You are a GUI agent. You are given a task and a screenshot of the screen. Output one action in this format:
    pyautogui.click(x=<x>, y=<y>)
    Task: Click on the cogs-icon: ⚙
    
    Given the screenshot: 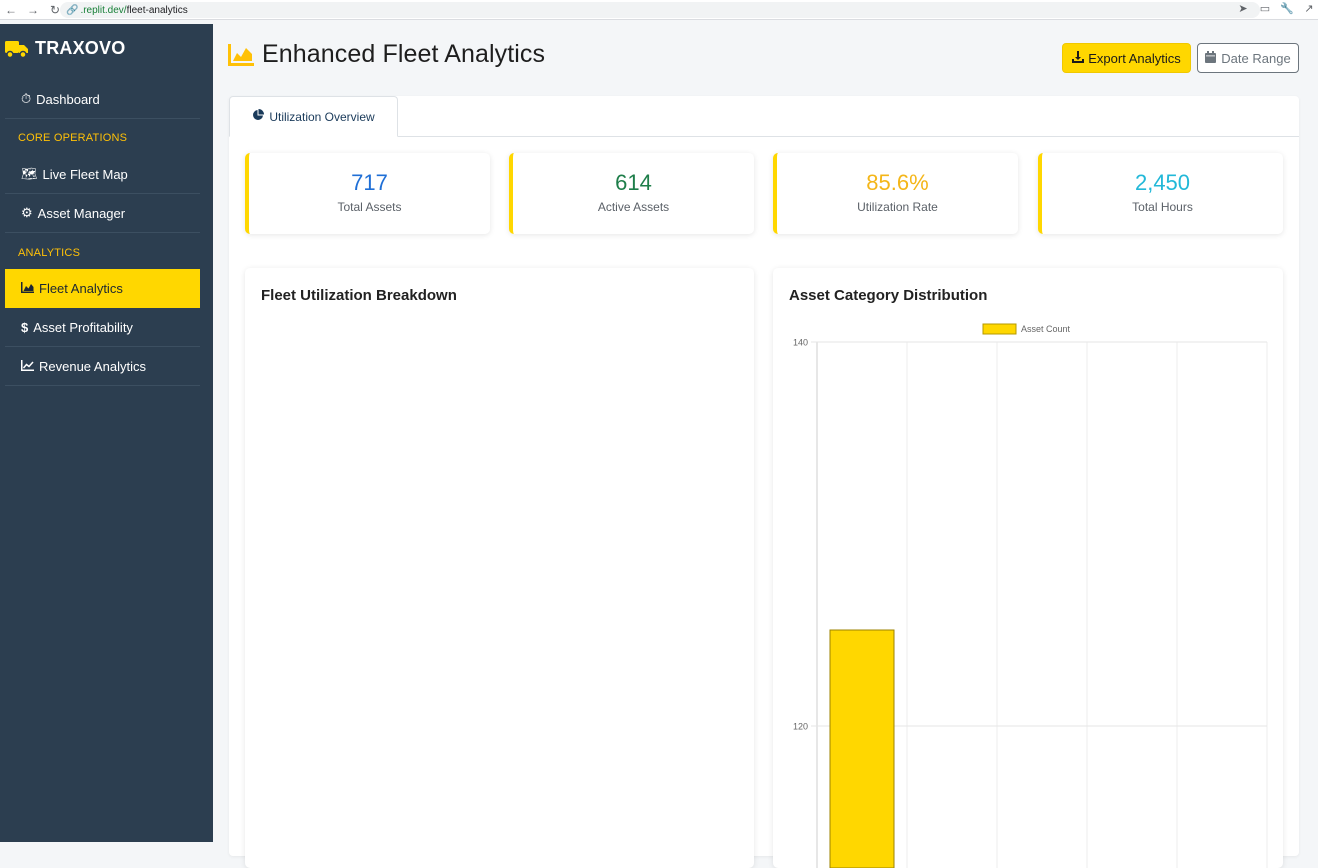 What is the action you would take?
    pyautogui.click(x=27, y=212)
    